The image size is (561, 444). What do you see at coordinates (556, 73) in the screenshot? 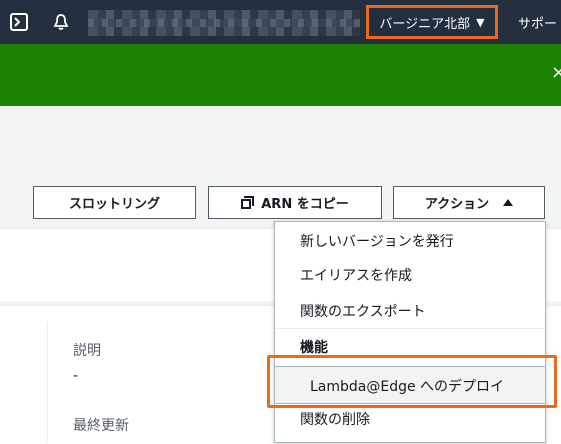
I see `close-icon: ×` at bounding box center [556, 73].